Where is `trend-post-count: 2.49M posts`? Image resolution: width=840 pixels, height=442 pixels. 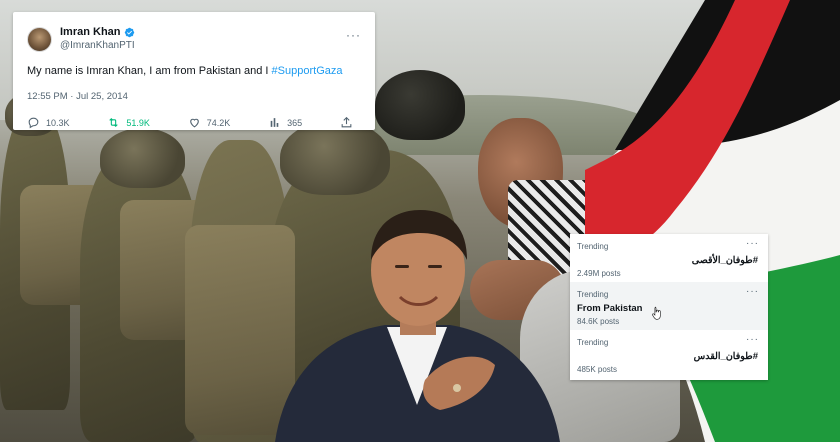
trend-post-count: 2.49M posts is located at coordinates (599, 273).